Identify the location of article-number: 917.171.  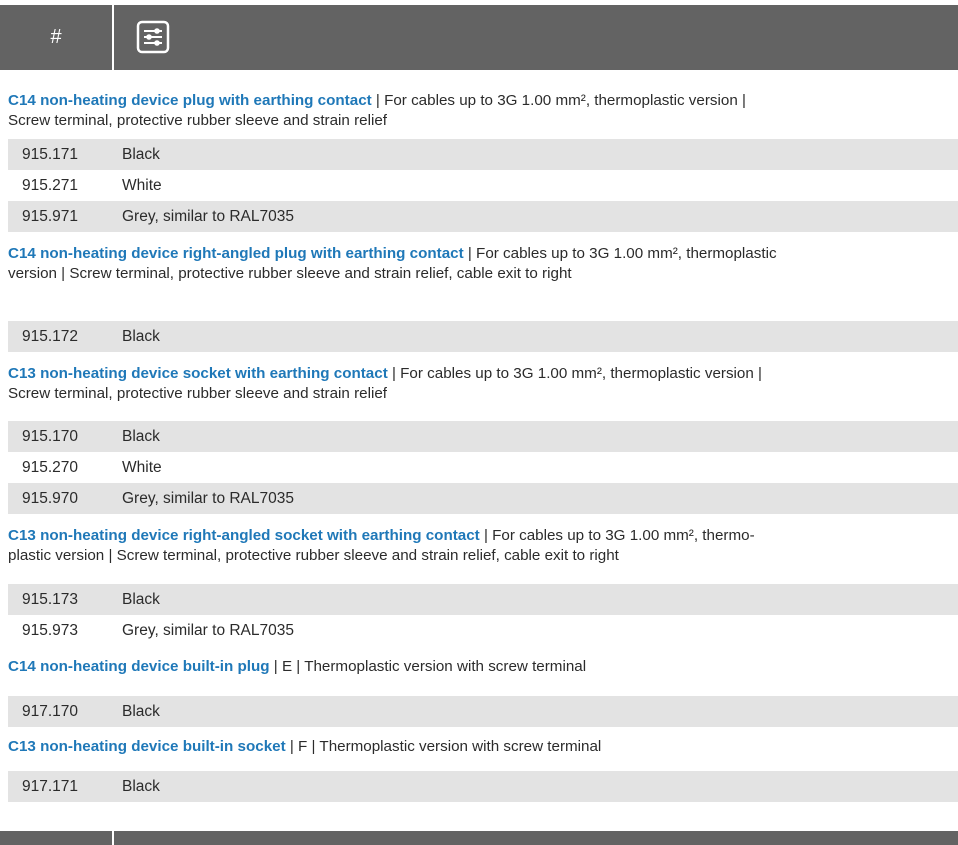
(50, 786).